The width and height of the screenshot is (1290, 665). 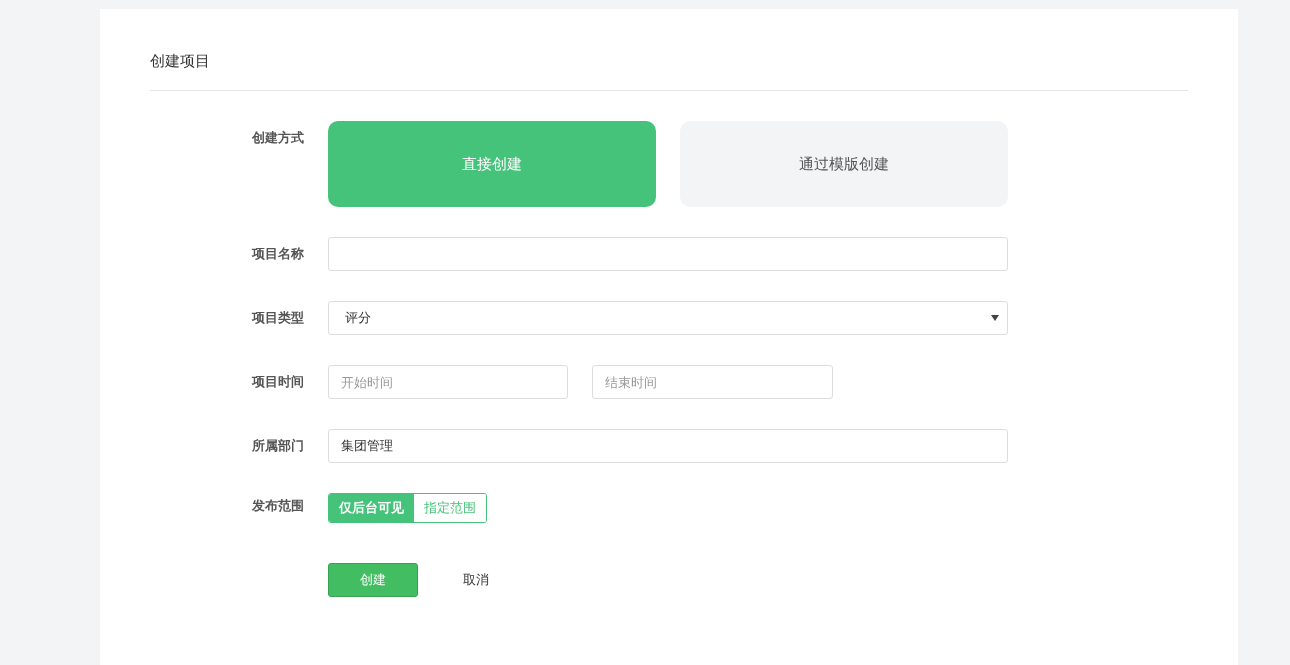 I want to click on input-field: 集团管理, so click(x=668, y=446).